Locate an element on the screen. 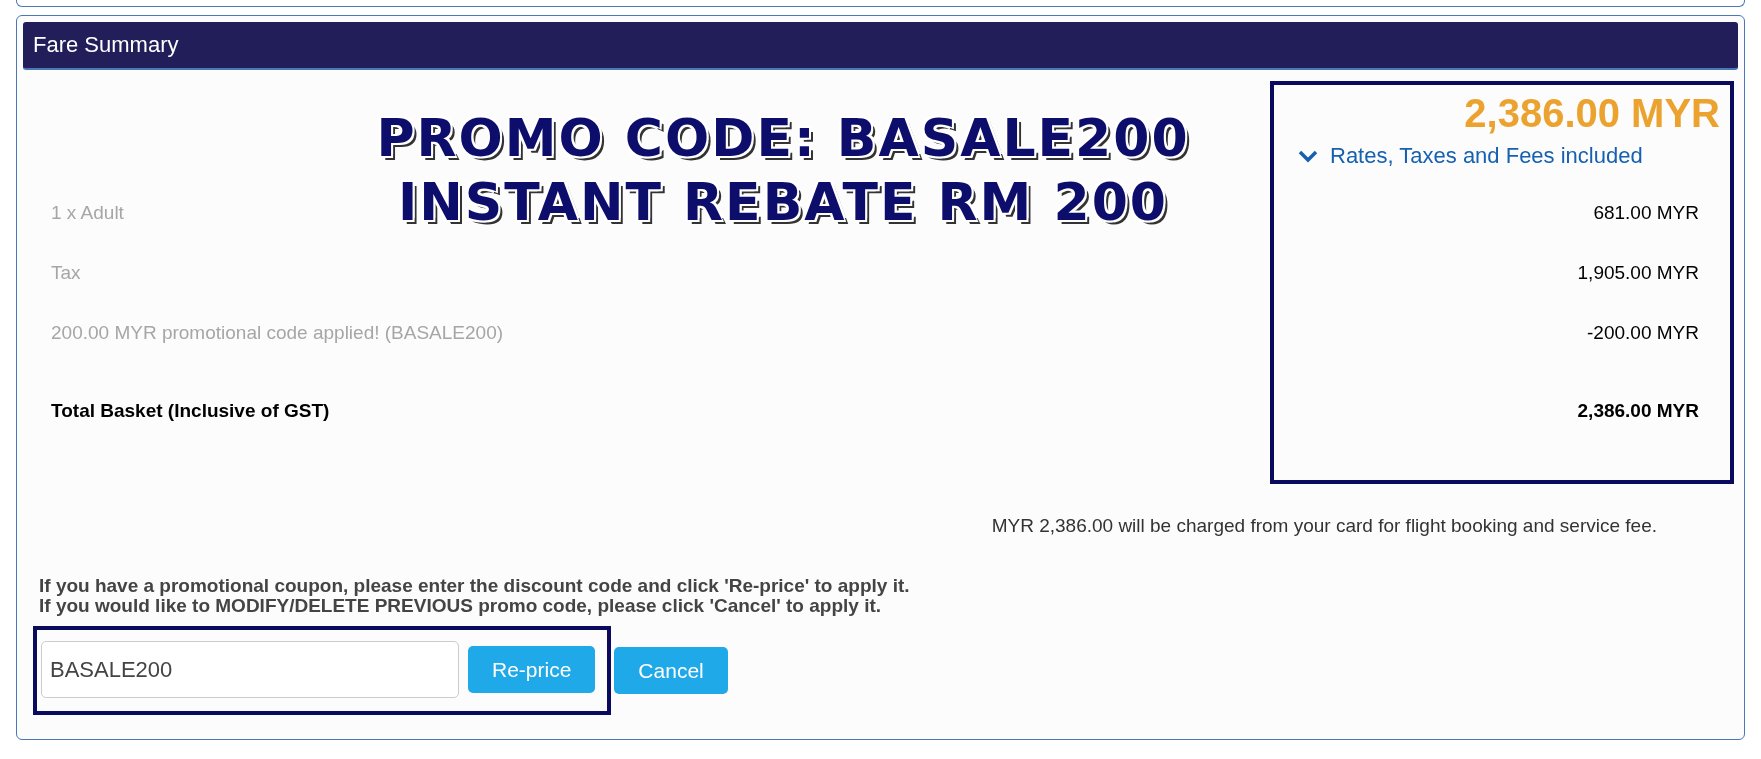 This screenshot has width=1761, height=759. instruction-text: If you would like to MODIFY/DELETE PREVIOUS promo code, please click 'Cancel' to apply it. is located at coordinates (460, 606).